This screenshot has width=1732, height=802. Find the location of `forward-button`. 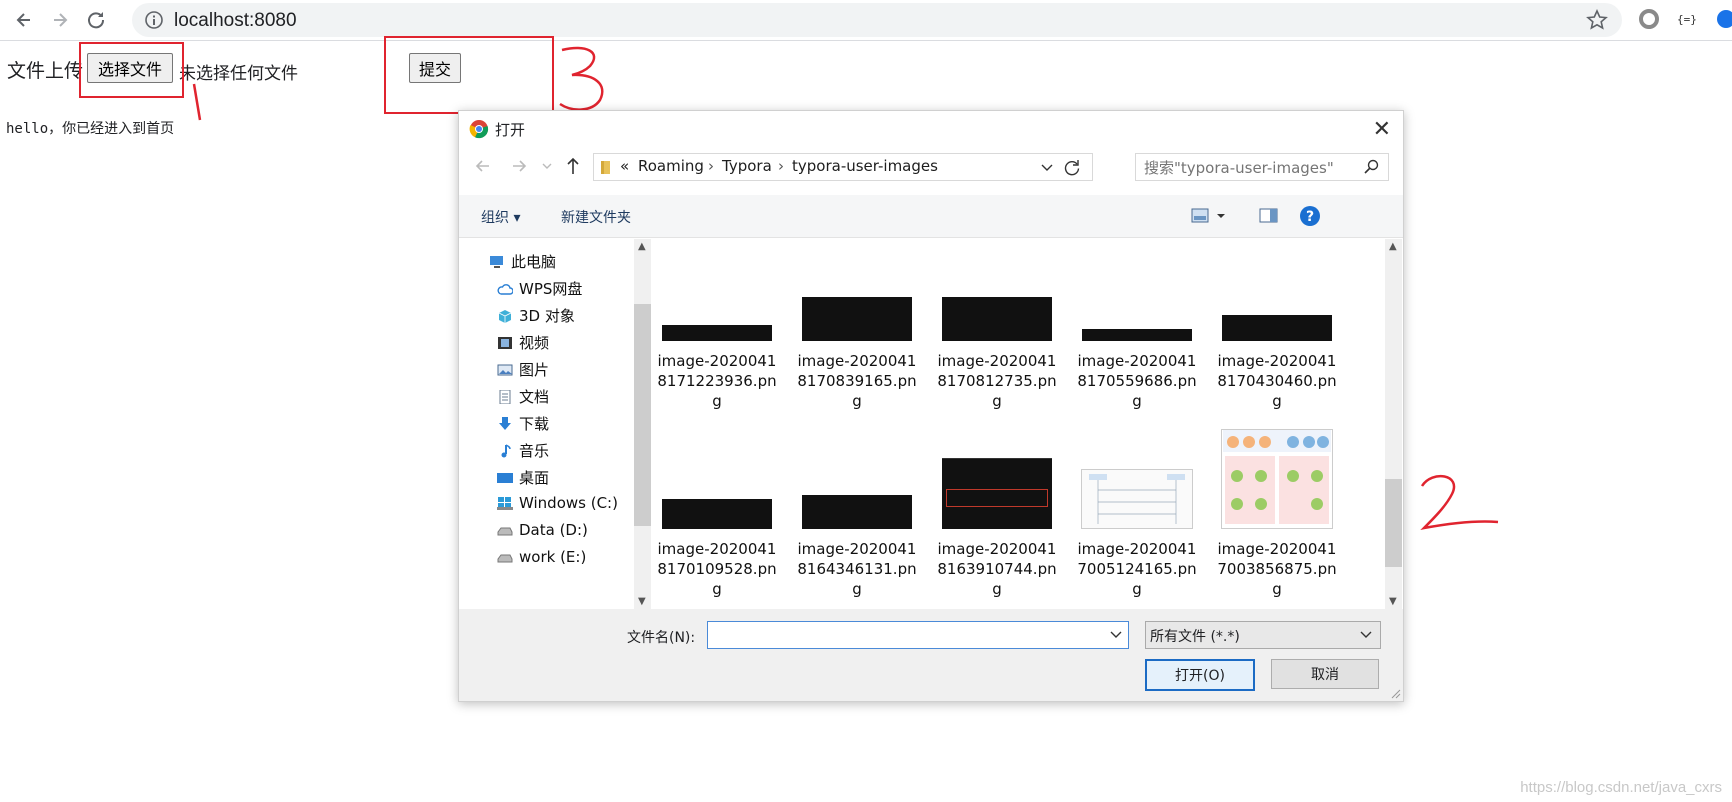

forward-button is located at coordinates (60, 20).